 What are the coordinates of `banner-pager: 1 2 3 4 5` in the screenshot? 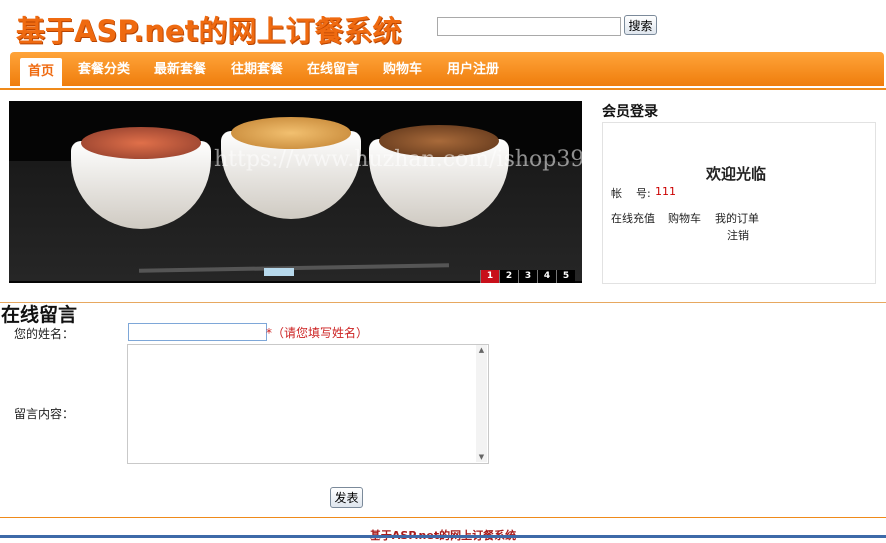 It's located at (527, 276).